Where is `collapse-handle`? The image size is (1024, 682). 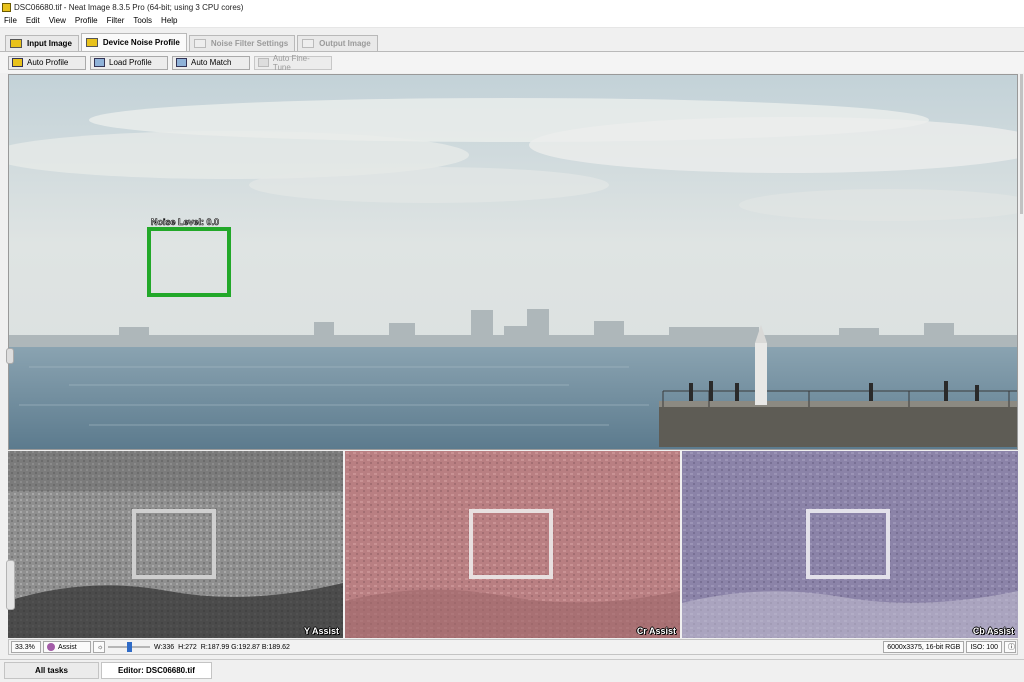
collapse-handle is located at coordinates (10, 356).